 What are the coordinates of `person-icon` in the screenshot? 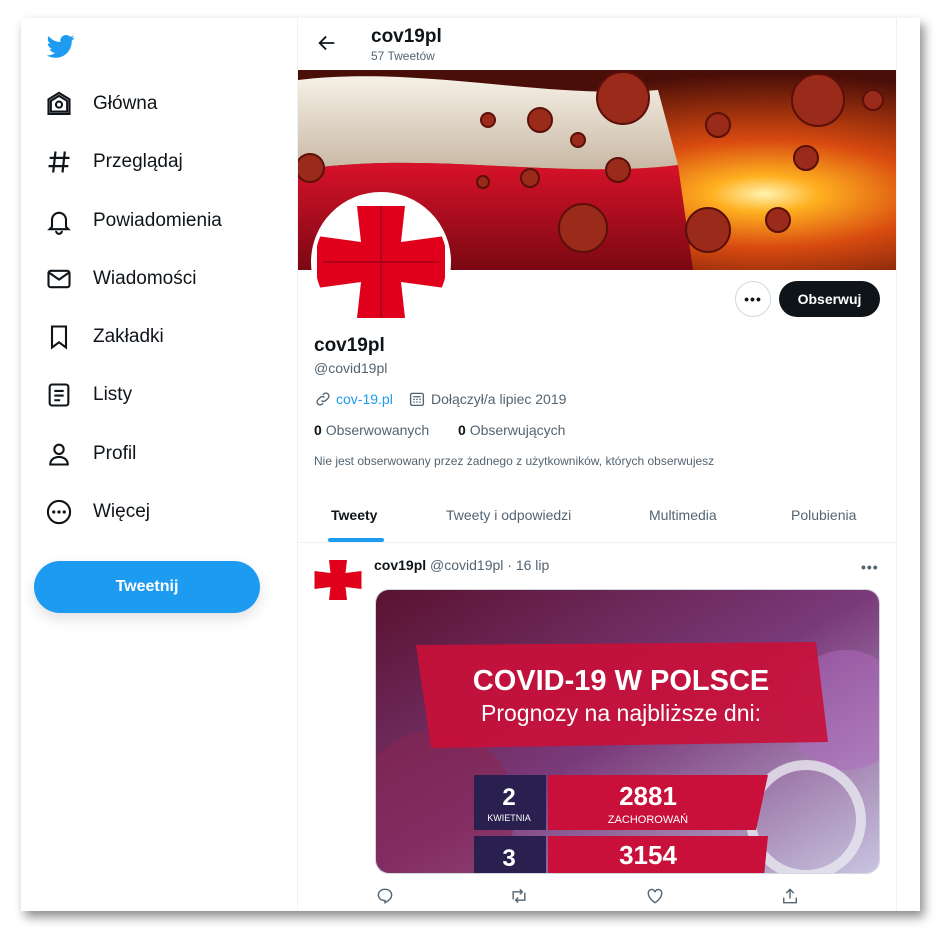 It's located at (59, 454).